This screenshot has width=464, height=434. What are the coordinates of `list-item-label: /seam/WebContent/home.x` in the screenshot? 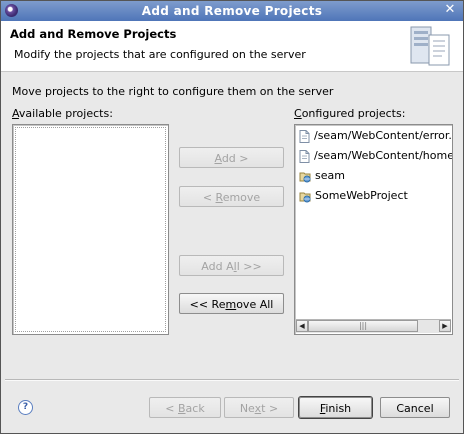 It's located at (383, 155).